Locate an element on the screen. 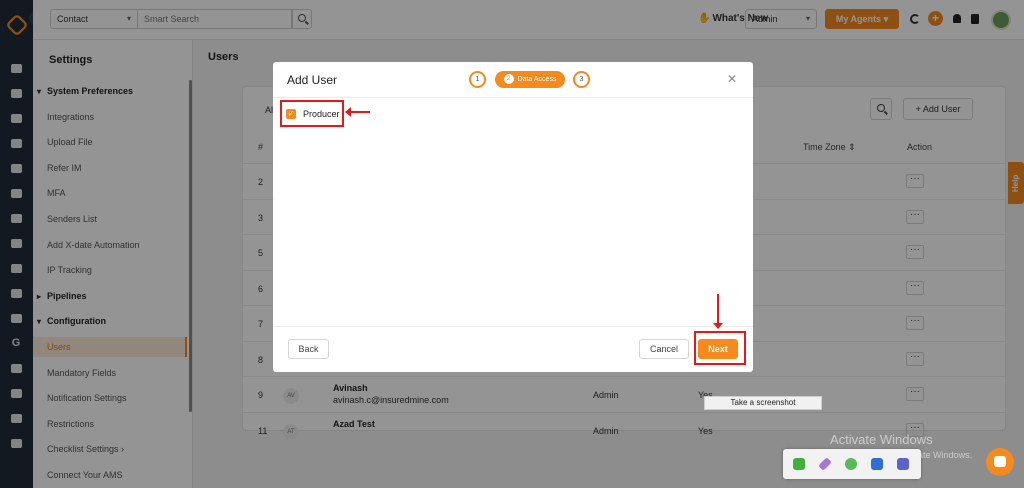 The height and width of the screenshot is (488, 1024). annotation-arrow-left-icon is located at coordinates (357, 112).